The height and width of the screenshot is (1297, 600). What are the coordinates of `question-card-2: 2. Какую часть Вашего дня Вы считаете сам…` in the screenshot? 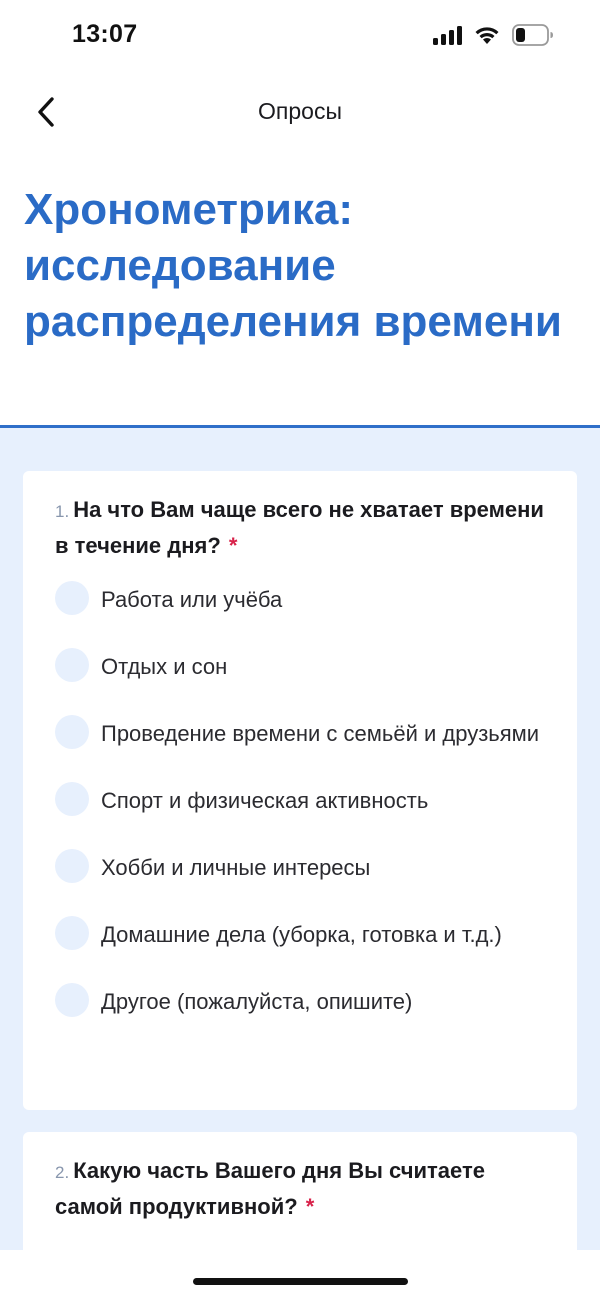 It's located at (300, 1191).